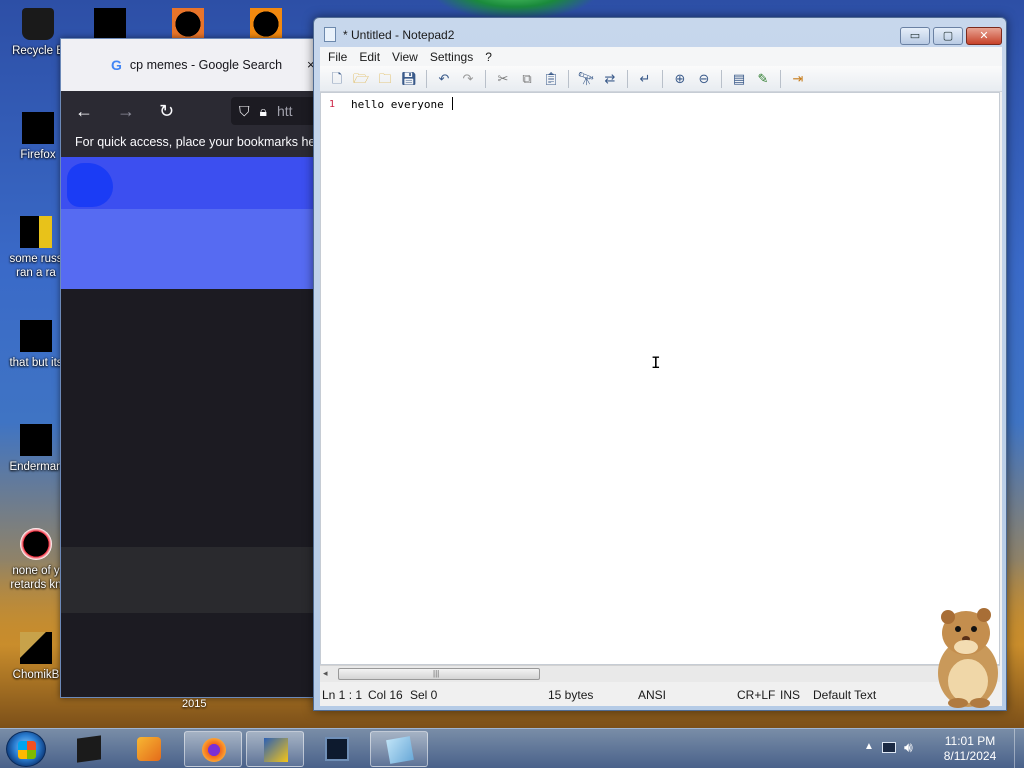 The height and width of the screenshot is (768, 1024). What do you see at coordinates (571, 695) in the screenshot?
I see `status-size: 15 bytes` at bounding box center [571, 695].